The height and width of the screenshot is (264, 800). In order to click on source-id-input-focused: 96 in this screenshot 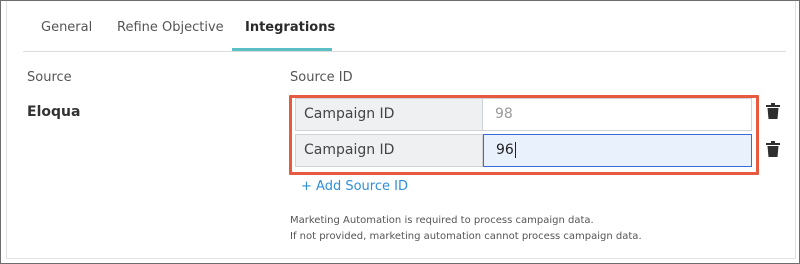, I will do `click(617, 150)`.